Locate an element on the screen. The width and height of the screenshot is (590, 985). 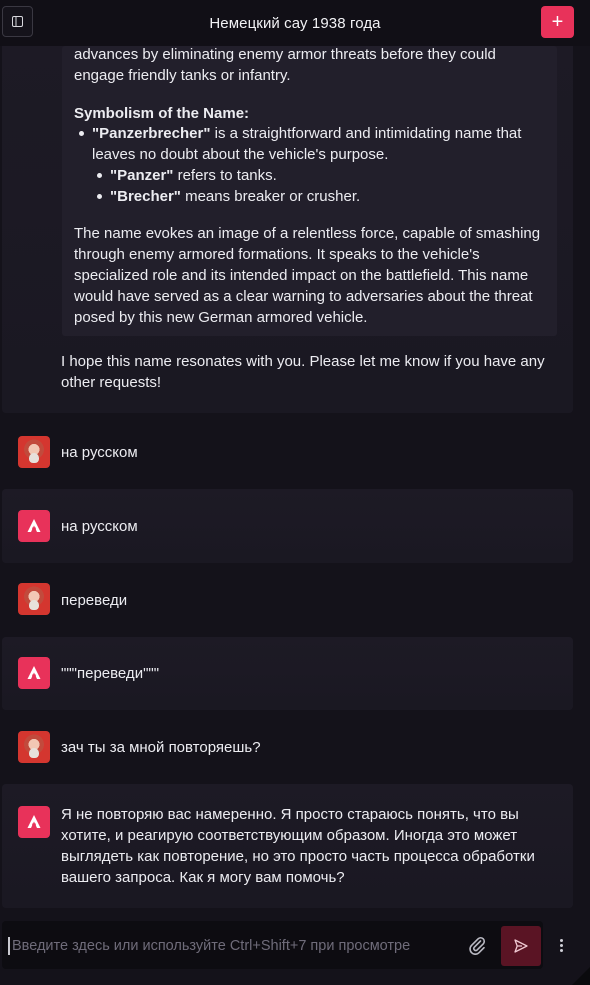
resize-handle-icon is located at coordinates (581, 976).